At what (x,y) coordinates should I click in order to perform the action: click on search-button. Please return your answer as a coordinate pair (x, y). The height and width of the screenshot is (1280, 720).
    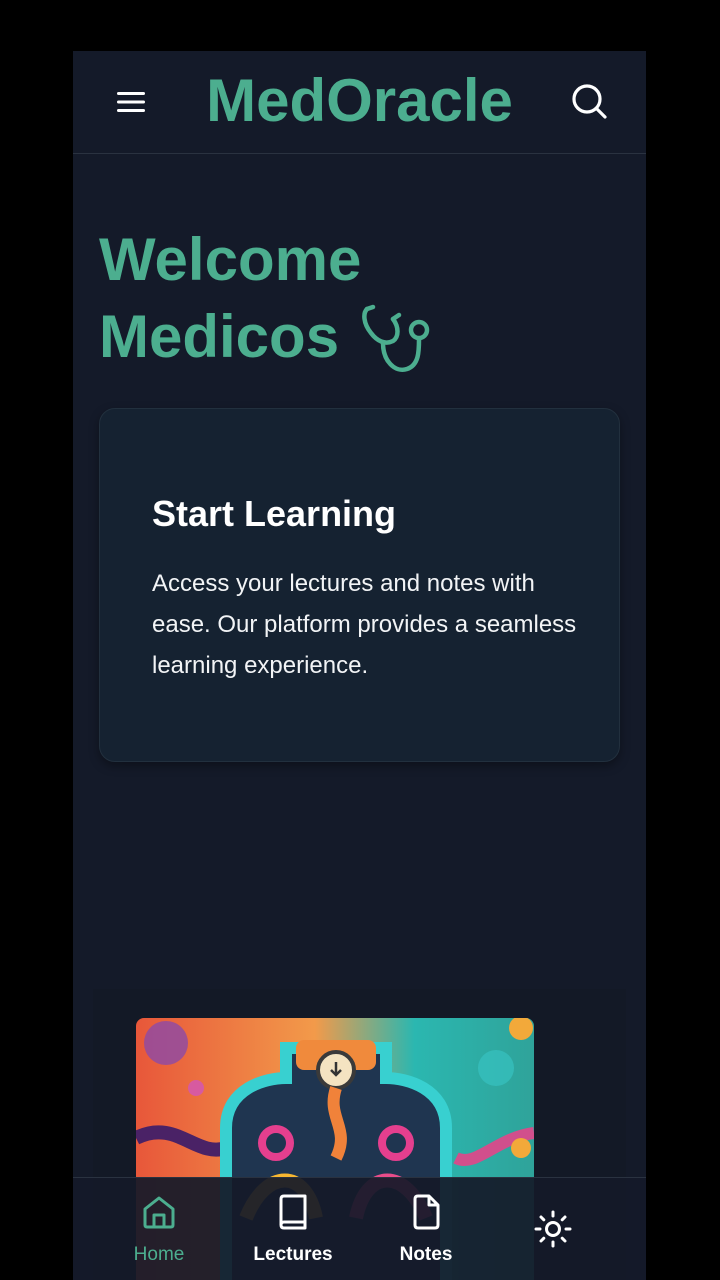
    Looking at the image, I should click on (589, 101).